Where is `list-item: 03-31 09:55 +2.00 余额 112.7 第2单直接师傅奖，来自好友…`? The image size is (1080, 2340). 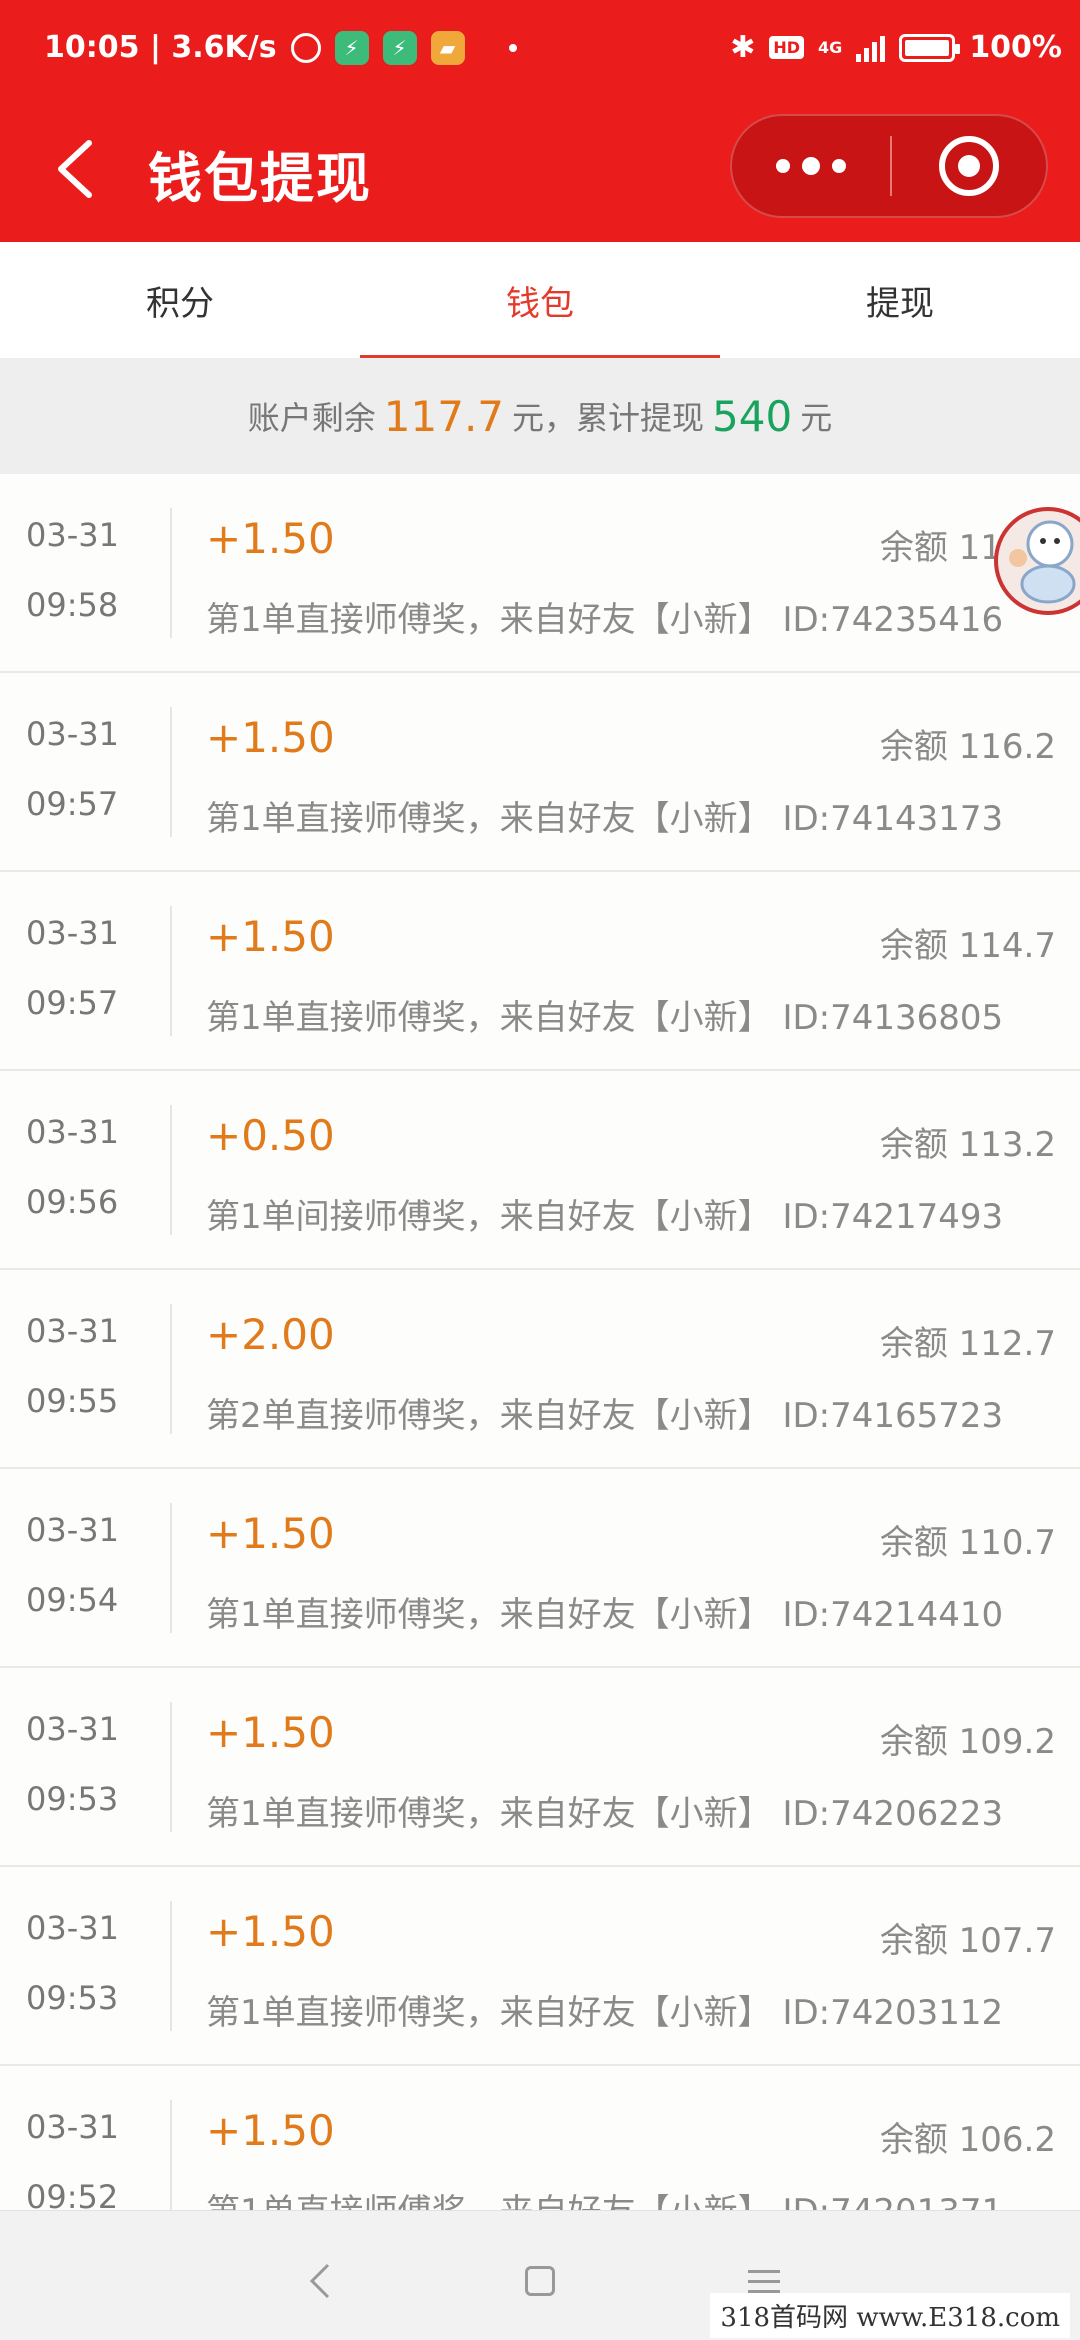
list-item: 03-31 09:55 +2.00 余额 112.7 第2单直接师傅奖，来自好友… is located at coordinates (540, 1369).